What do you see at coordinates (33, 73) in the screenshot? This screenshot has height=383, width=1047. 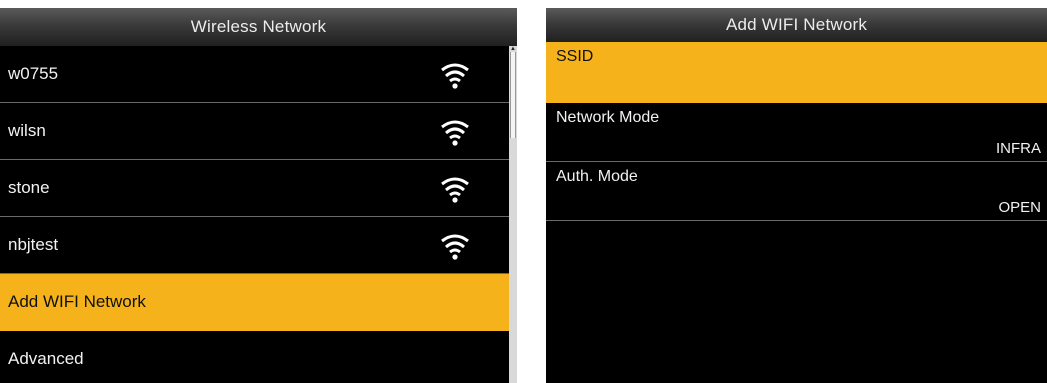 I see `network-ssid: w0755` at bounding box center [33, 73].